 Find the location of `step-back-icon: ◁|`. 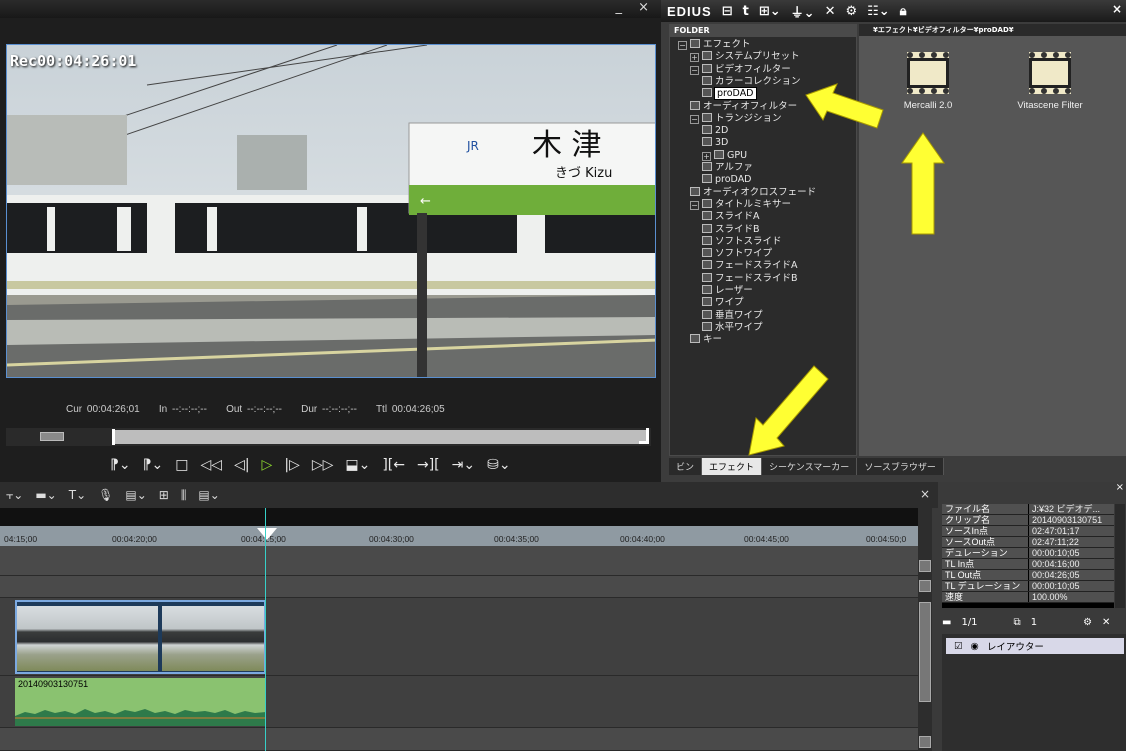

step-back-icon: ◁| is located at coordinates (241, 465).